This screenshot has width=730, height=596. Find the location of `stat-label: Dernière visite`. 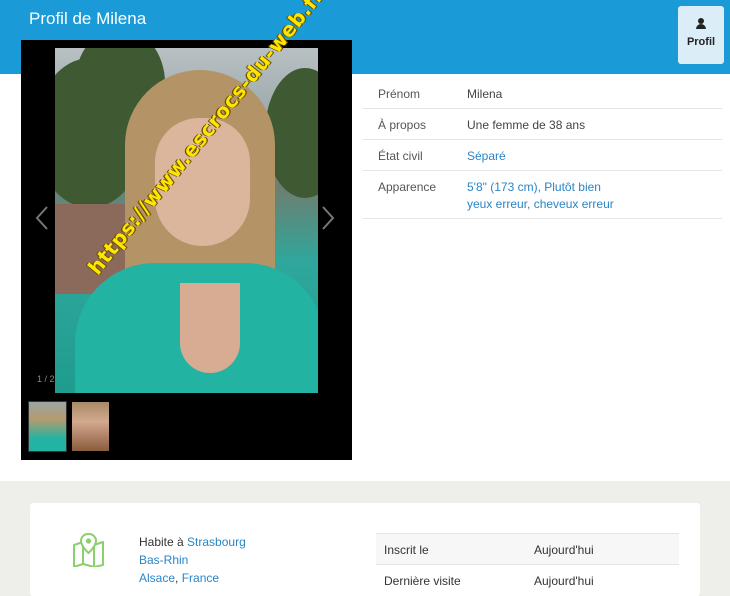

stat-label: Dernière visite is located at coordinates (422, 581).